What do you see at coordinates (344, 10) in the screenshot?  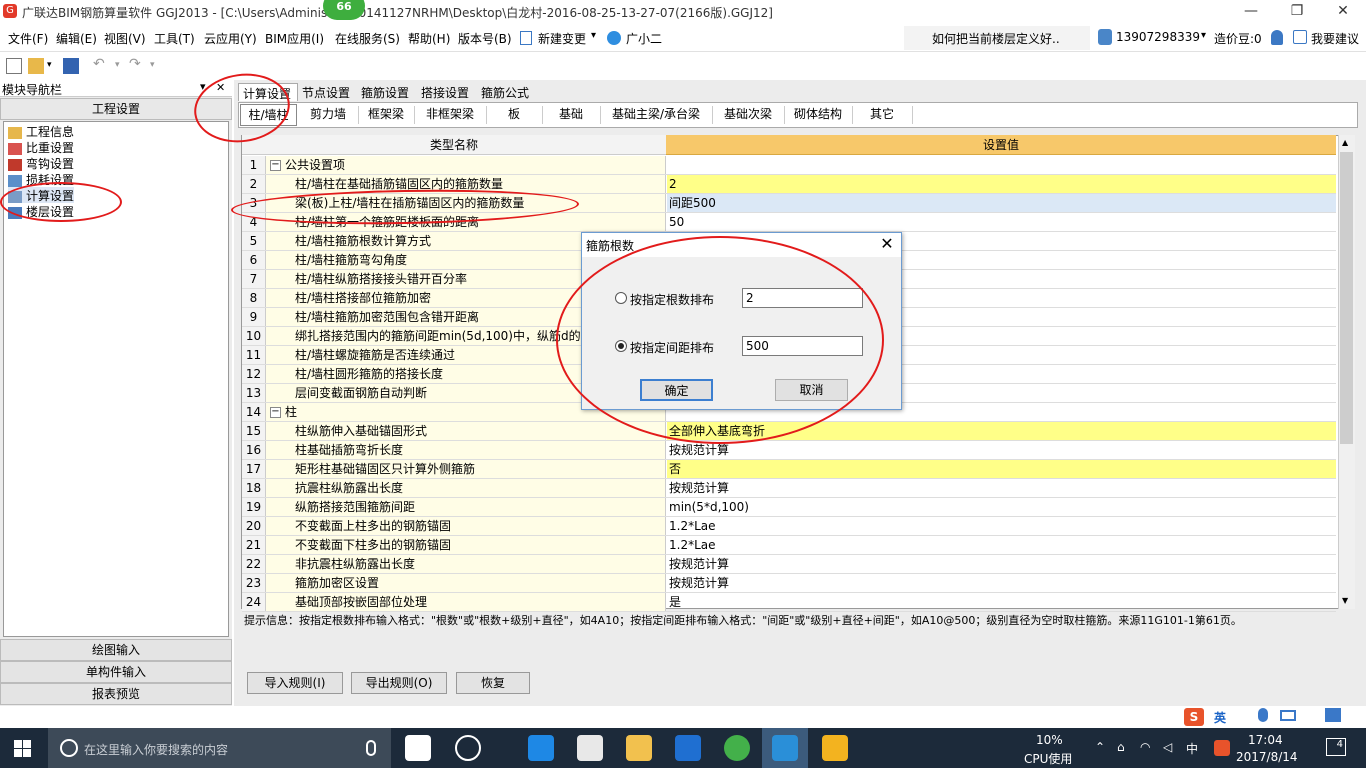 I see `performance-badge: 66` at bounding box center [344, 10].